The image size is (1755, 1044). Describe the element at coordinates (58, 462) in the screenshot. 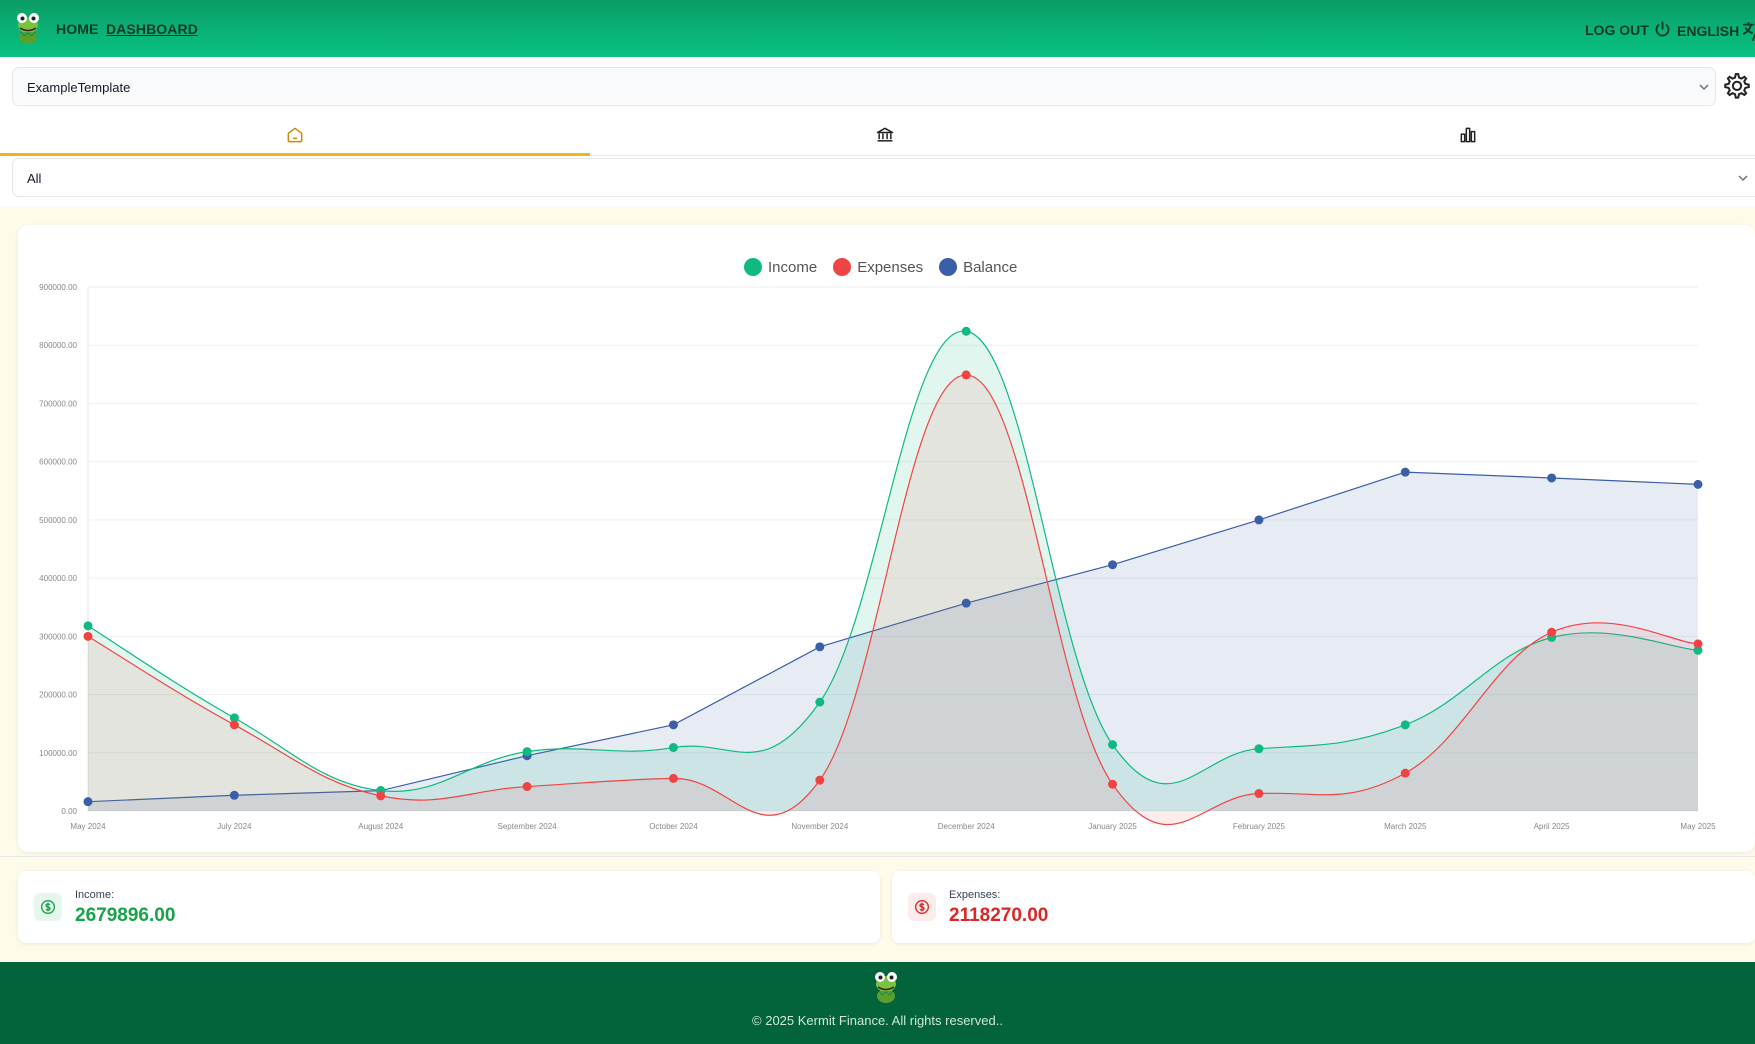

I see `y-tick-label: 600000.00` at that location.